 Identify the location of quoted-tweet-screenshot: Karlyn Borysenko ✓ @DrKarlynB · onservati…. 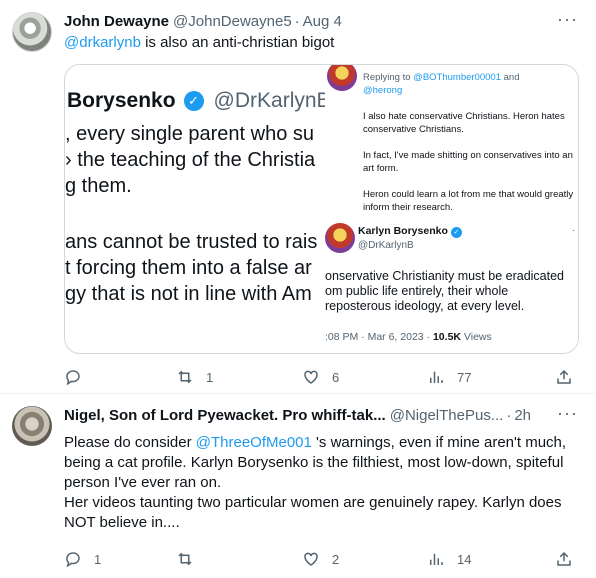
(449, 286).